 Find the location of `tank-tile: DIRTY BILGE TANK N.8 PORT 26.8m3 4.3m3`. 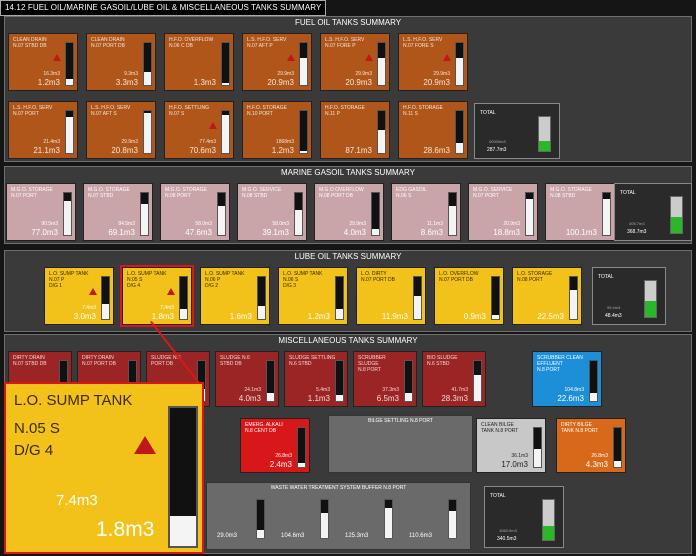

tank-tile: DIRTY BILGE TANK N.8 PORT 26.8m3 4.3m3 is located at coordinates (591, 445).